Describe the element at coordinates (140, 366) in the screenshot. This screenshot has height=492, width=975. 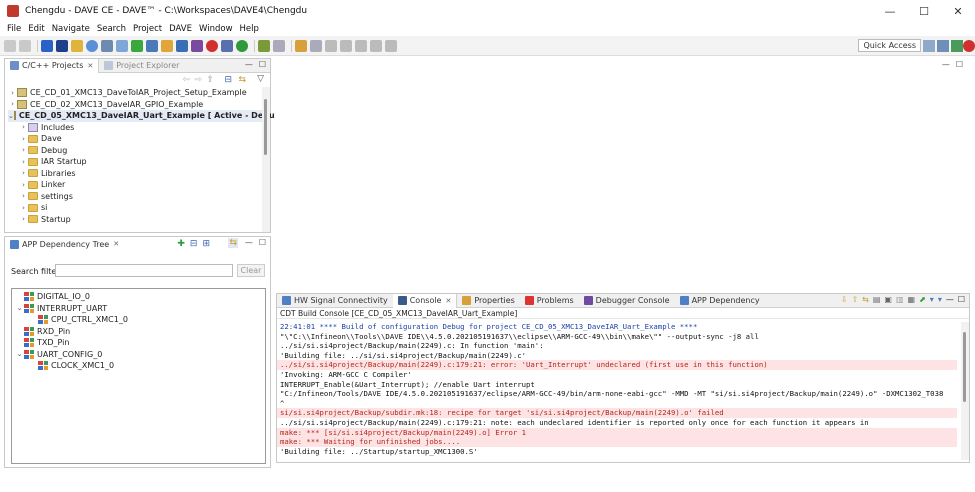
I see `dependency-tree-item: CLOCK_XMC1_0` at that location.